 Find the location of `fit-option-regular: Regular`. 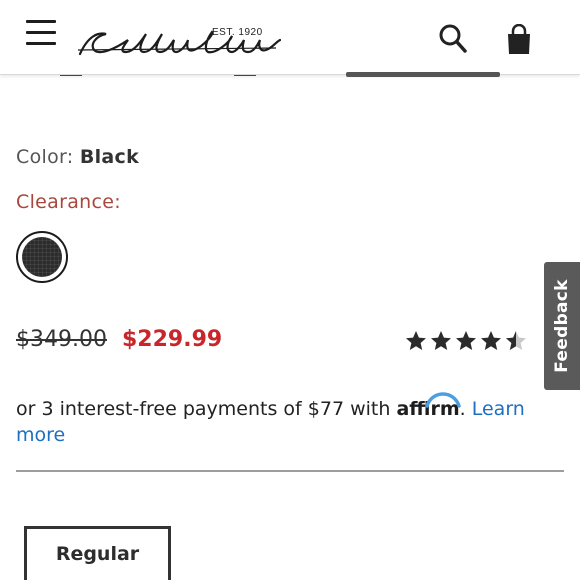

fit-option-regular: Regular is located at coordinates (97, 553).